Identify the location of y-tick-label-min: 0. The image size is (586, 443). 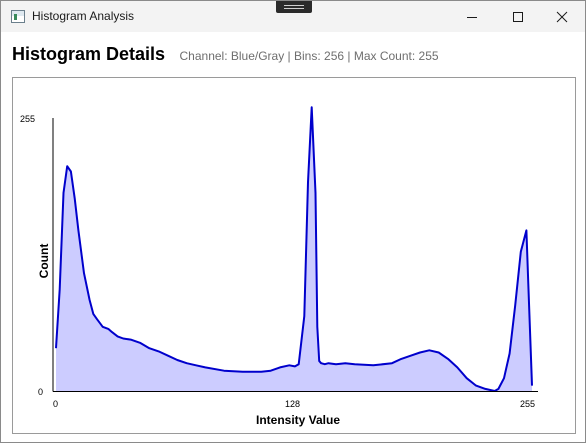
(41, 392).